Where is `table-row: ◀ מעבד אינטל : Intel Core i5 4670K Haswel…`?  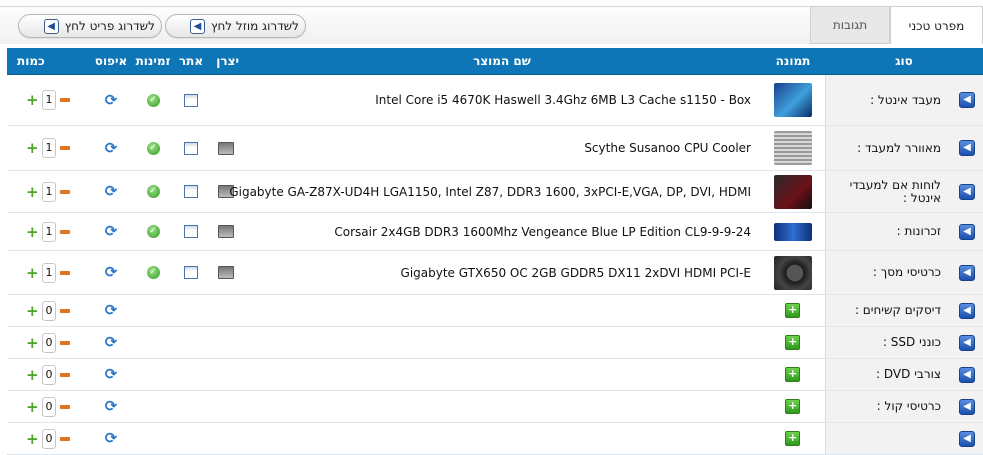
table-row: ◀ מעבד אינטל : Intel Core i5 4670K Haswel… is located at coordinates (495, 100).